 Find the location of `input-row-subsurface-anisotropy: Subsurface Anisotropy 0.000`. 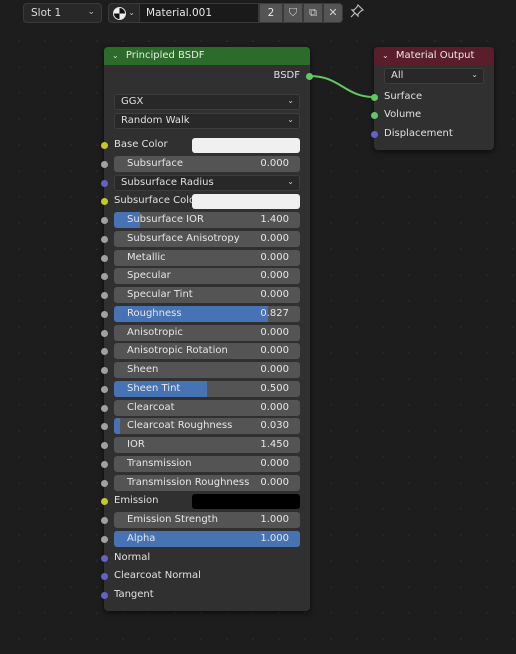

input-row-subsurface-anisotropy: Subsurface Anisotropy 0.000 is located at coordinates (205, 239).